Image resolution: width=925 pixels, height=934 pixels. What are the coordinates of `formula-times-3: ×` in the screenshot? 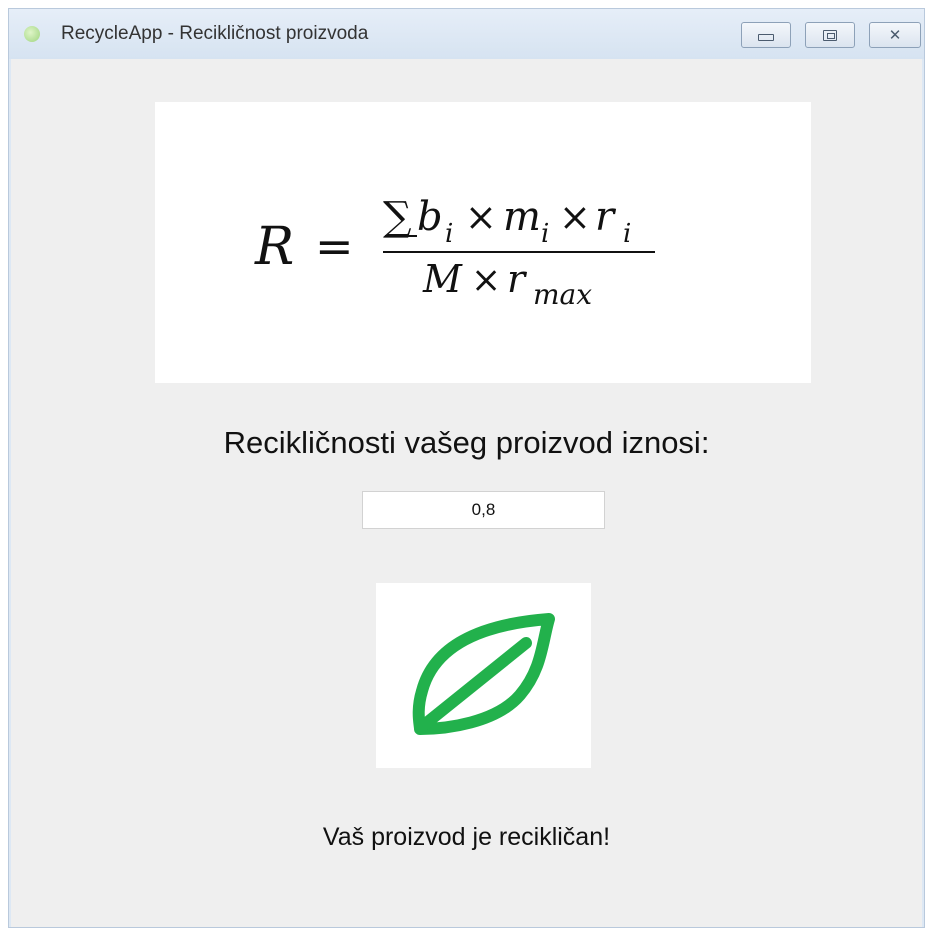 It's located at (486, 280).